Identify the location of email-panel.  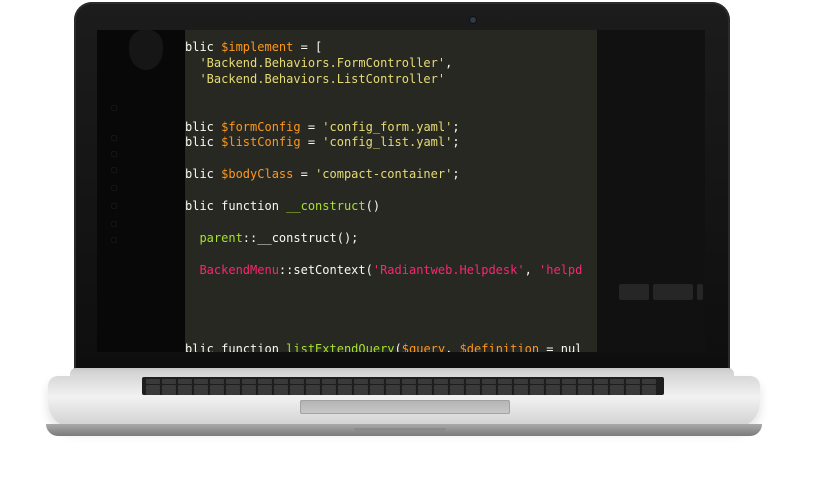
(651, 191).